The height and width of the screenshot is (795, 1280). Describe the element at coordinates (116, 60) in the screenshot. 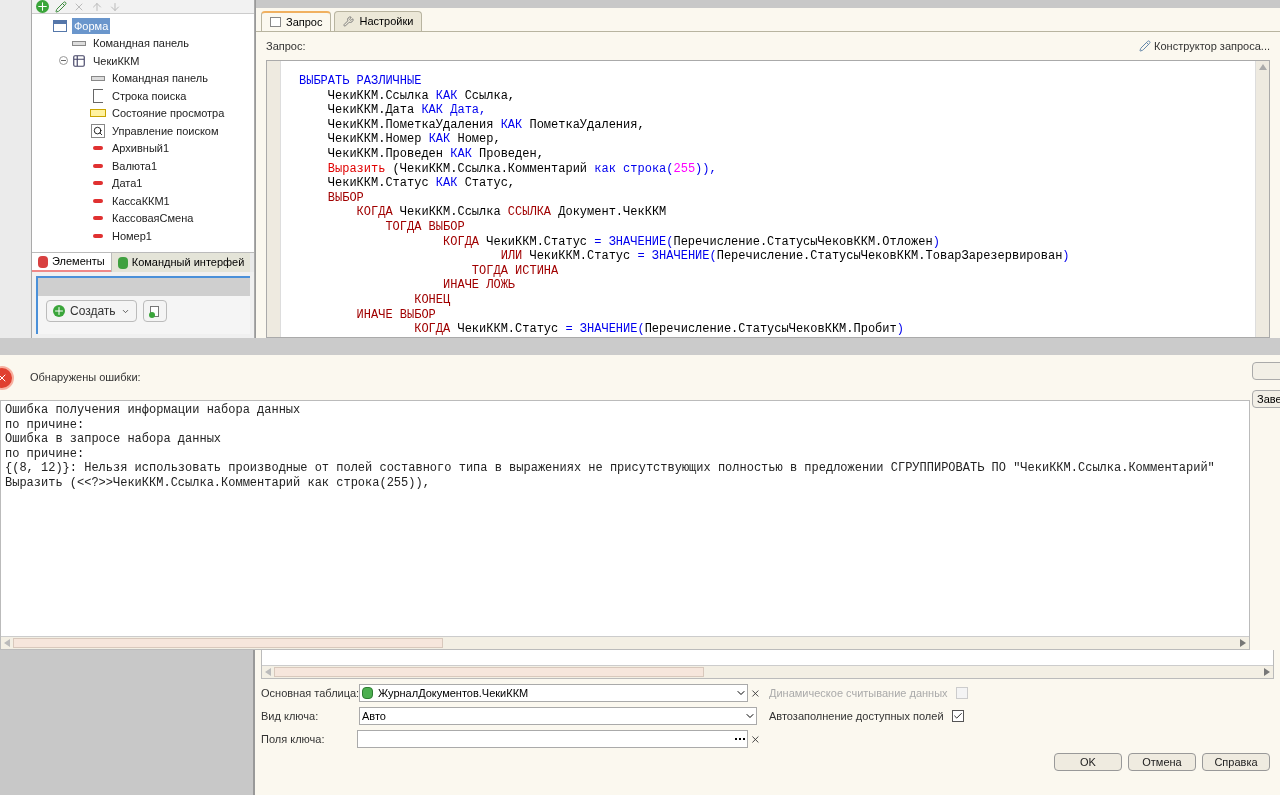

I see `tree-item: ЧекиККМ` at that location.